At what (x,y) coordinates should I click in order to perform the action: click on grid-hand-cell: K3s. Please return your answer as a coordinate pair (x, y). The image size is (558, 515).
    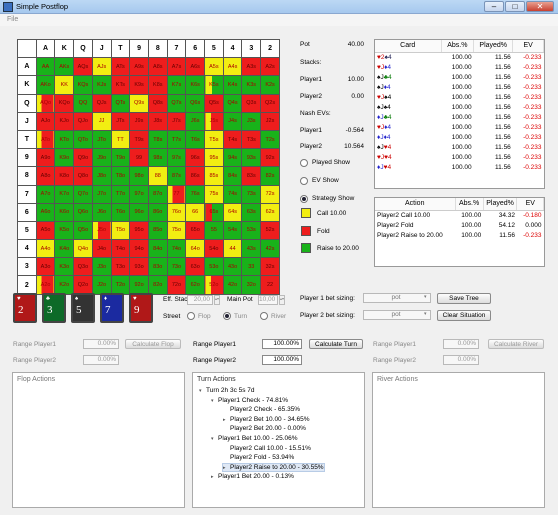
    Looking at the image, I should click on (251, 85).